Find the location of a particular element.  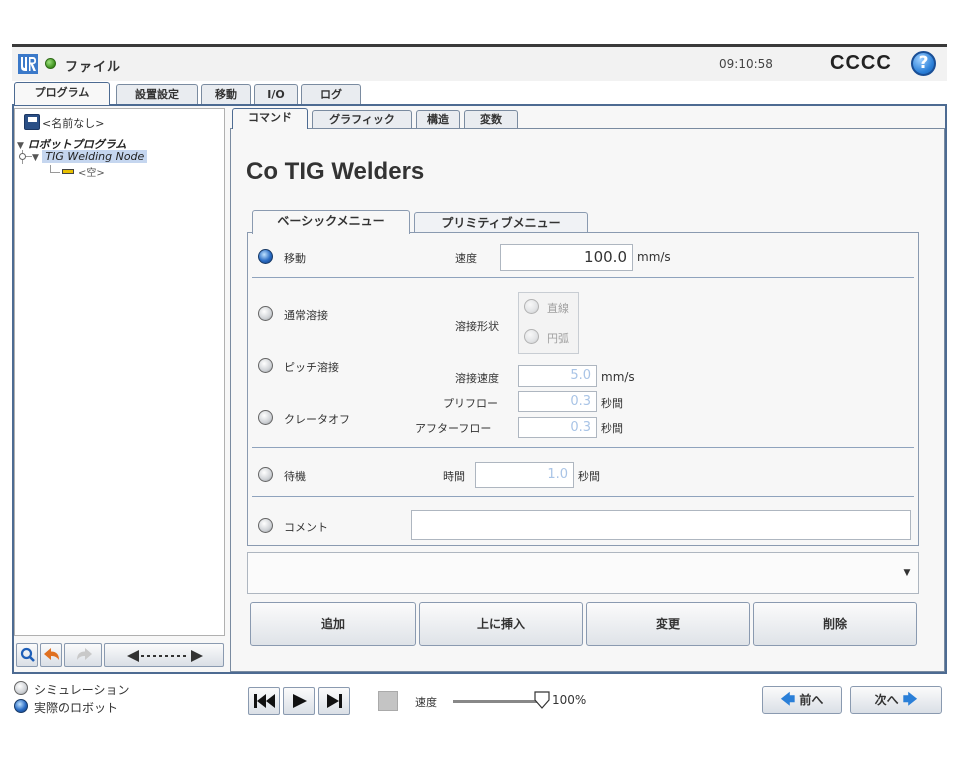

step-button is located at coordinates (334, 701).